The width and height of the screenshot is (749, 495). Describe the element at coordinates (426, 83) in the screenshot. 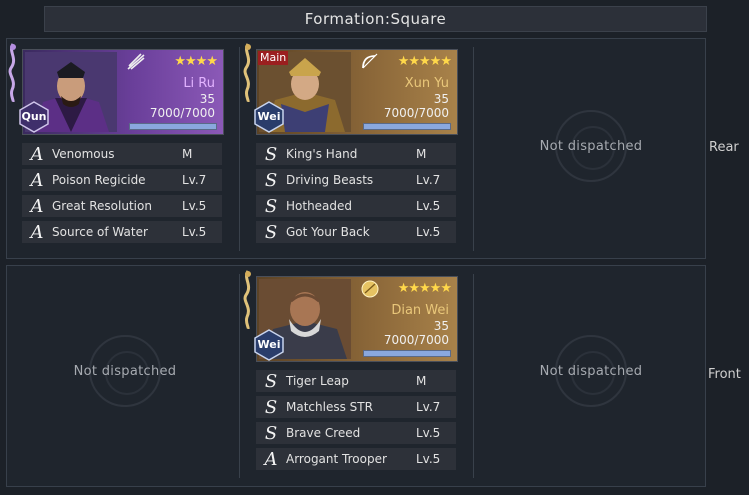

I see `general-name: Xun Yu` at that location.